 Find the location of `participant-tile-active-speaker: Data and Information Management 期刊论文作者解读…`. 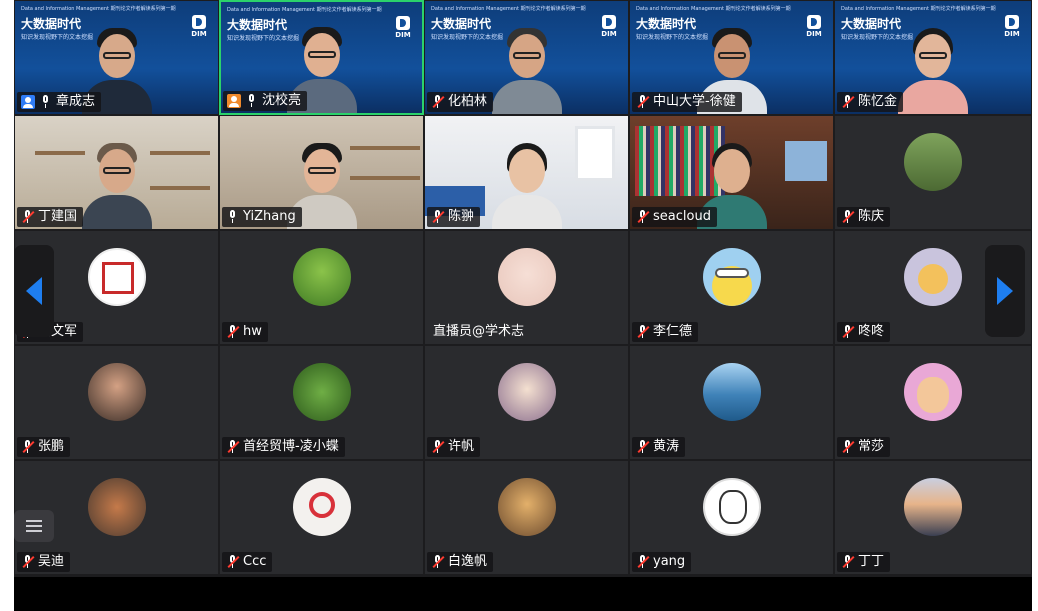

participant-tile-active-speaker: Data and Information Management 期刊论文作者解读… is located at coordinates (321, 57).